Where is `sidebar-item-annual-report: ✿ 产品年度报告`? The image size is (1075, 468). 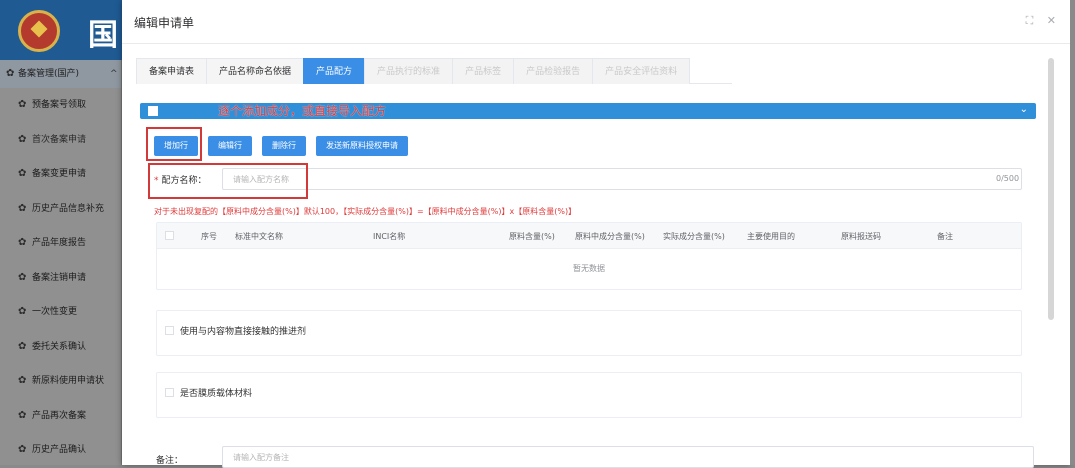
sidebar-item-annual-report: ✿ 产品年度报告 is located at coordinates (60, 243).